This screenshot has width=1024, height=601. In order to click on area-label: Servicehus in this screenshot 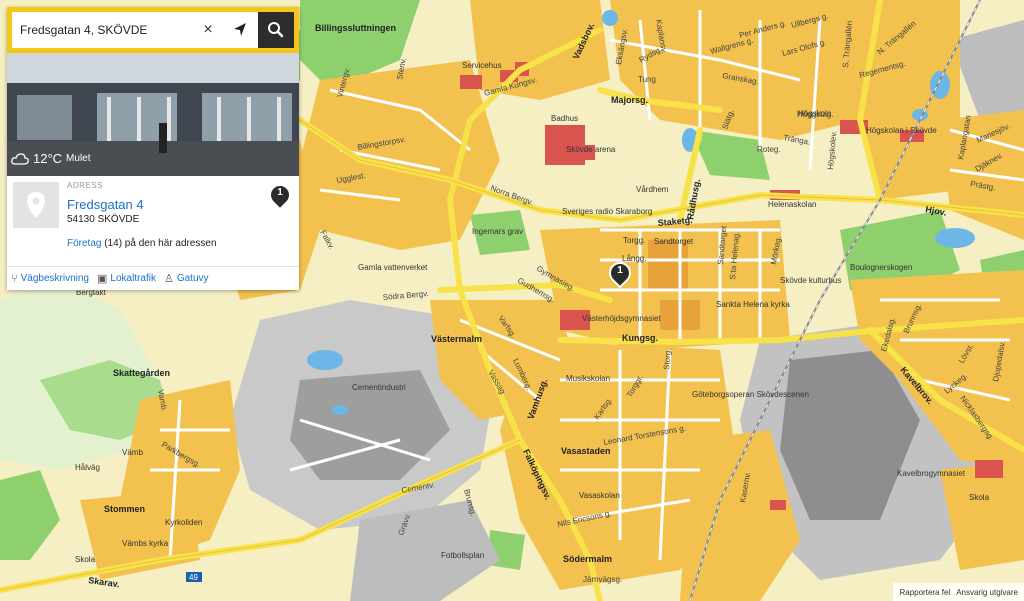, I will do `click(482, 65)`.